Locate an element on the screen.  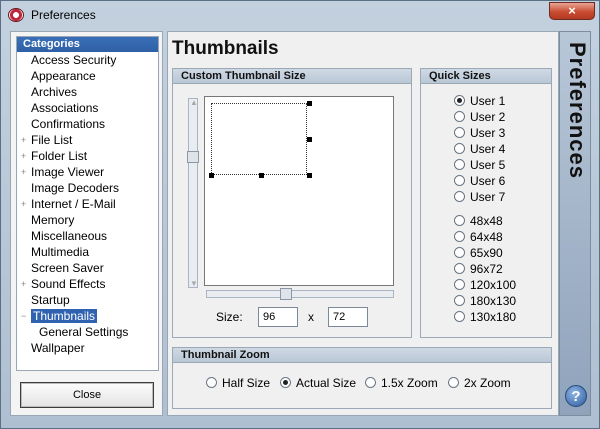
category-label: Image Viewer is located at coordinates (68, 172).